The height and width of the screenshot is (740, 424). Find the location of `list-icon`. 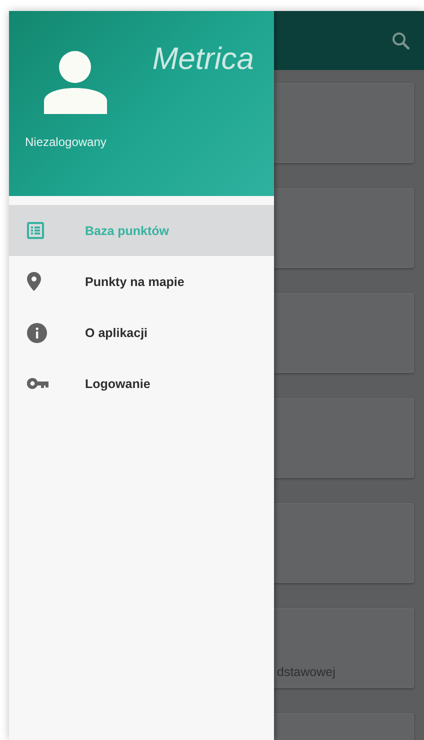

list-icon is located at coordinates (35, 230).